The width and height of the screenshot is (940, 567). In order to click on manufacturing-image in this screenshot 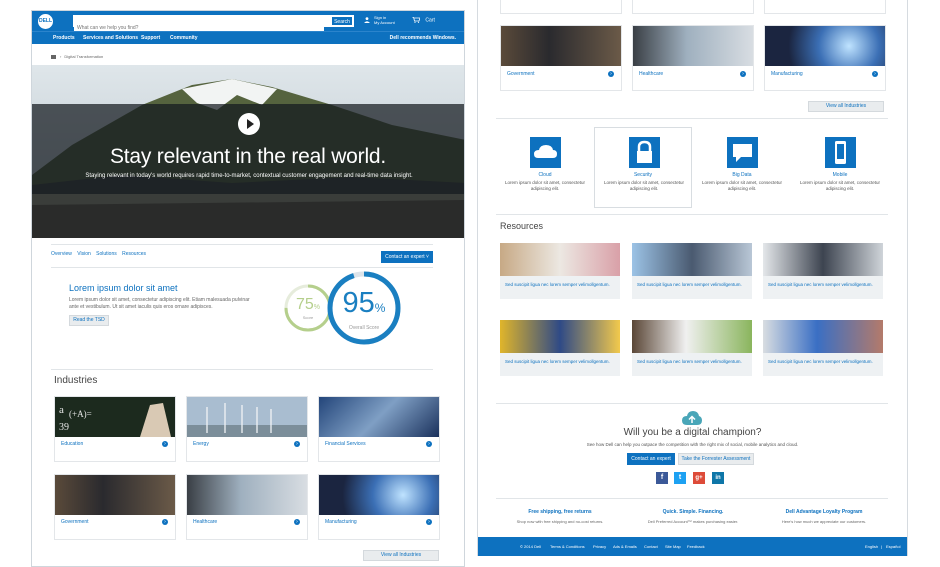, I will do `click(825, 46)`.